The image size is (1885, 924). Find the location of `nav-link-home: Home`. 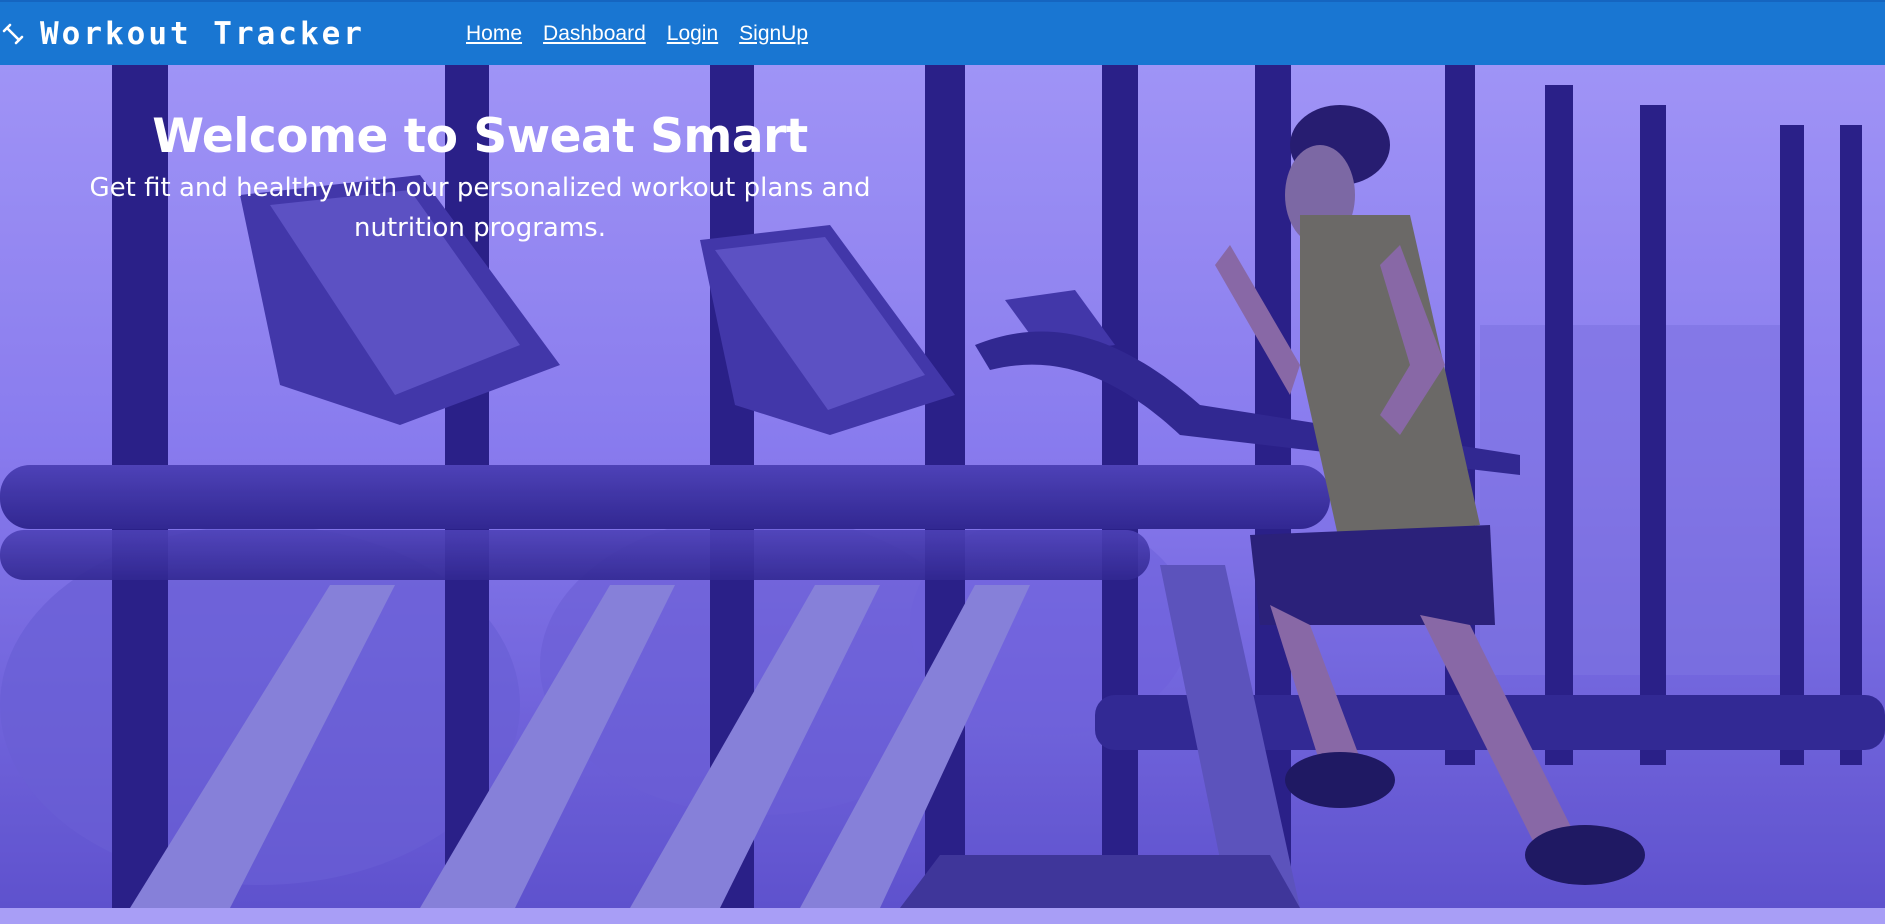

nav-link-home: Home is located at coordinates (494, 34).